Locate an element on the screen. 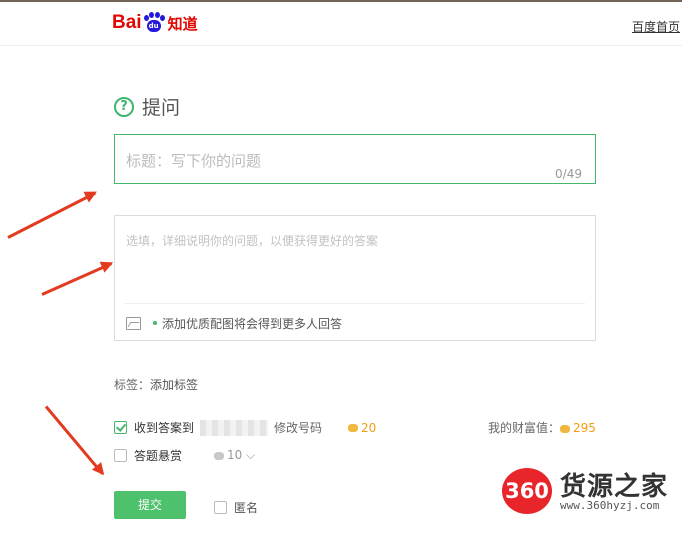 The width and height of the screenshot is (682, 541). tags-label: 标签： is located at coordinates (132, 385).